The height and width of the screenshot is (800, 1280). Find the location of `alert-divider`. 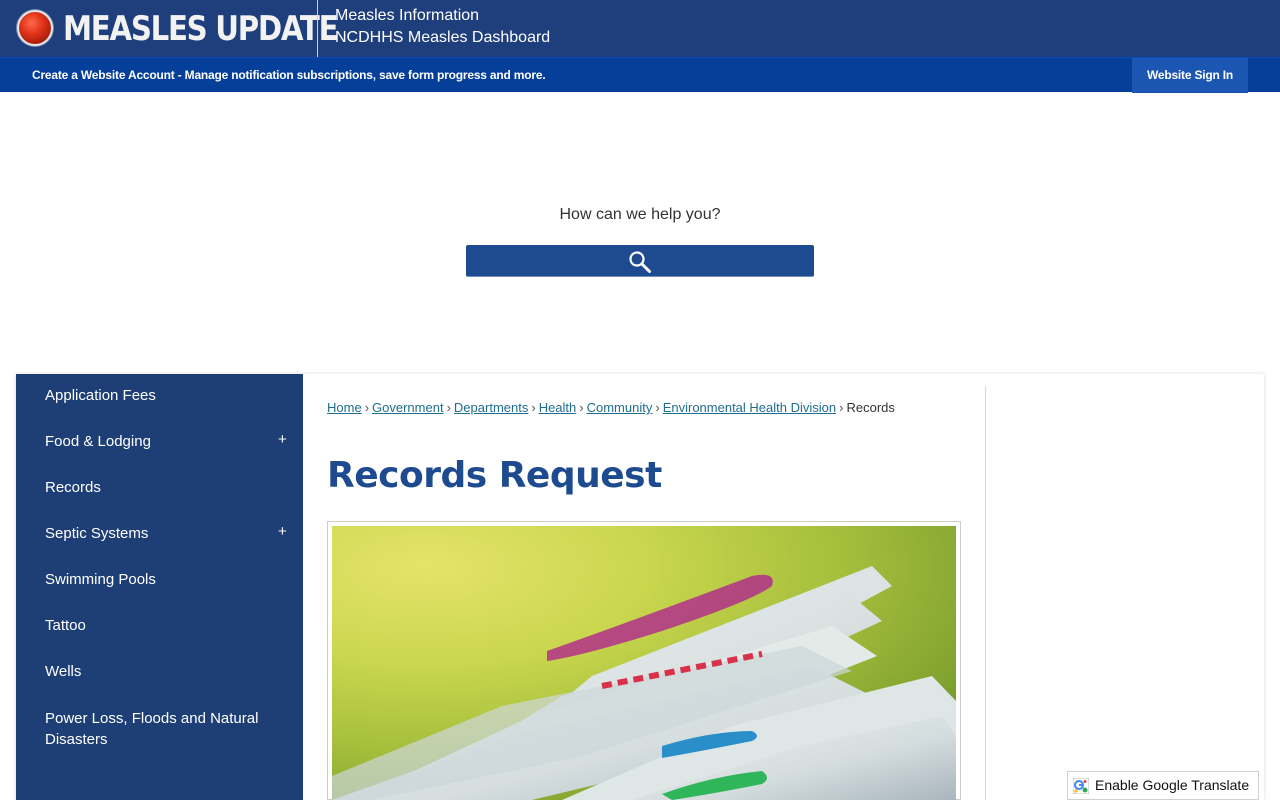

alert-divider is located at coordinates (317, 28).